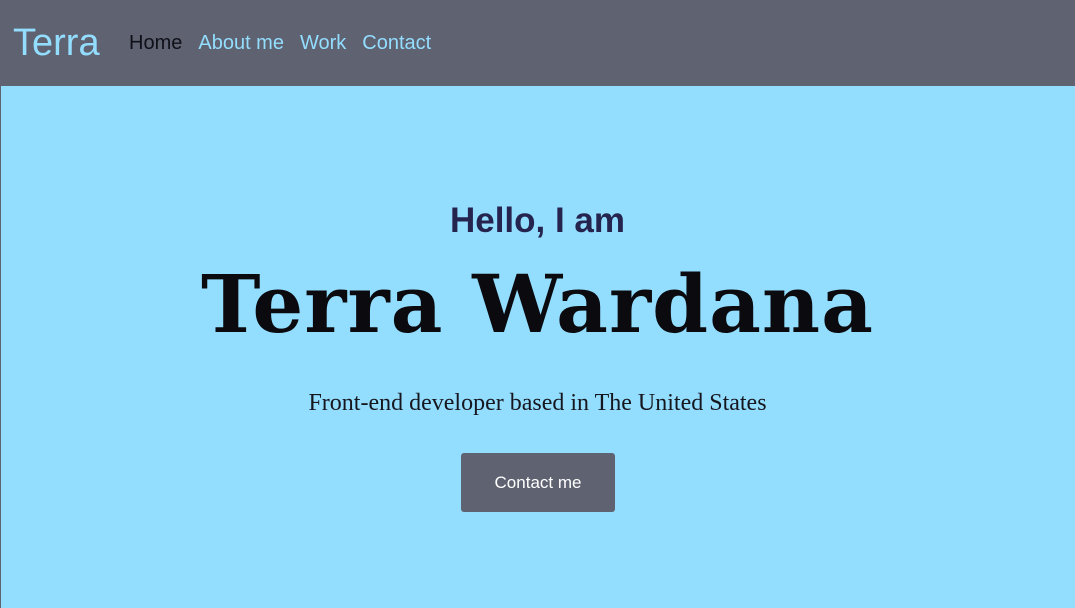 The width and height of the screenshot is (1075, 608). I want to click on nav-link-contact: Contact, so click(396, 43).